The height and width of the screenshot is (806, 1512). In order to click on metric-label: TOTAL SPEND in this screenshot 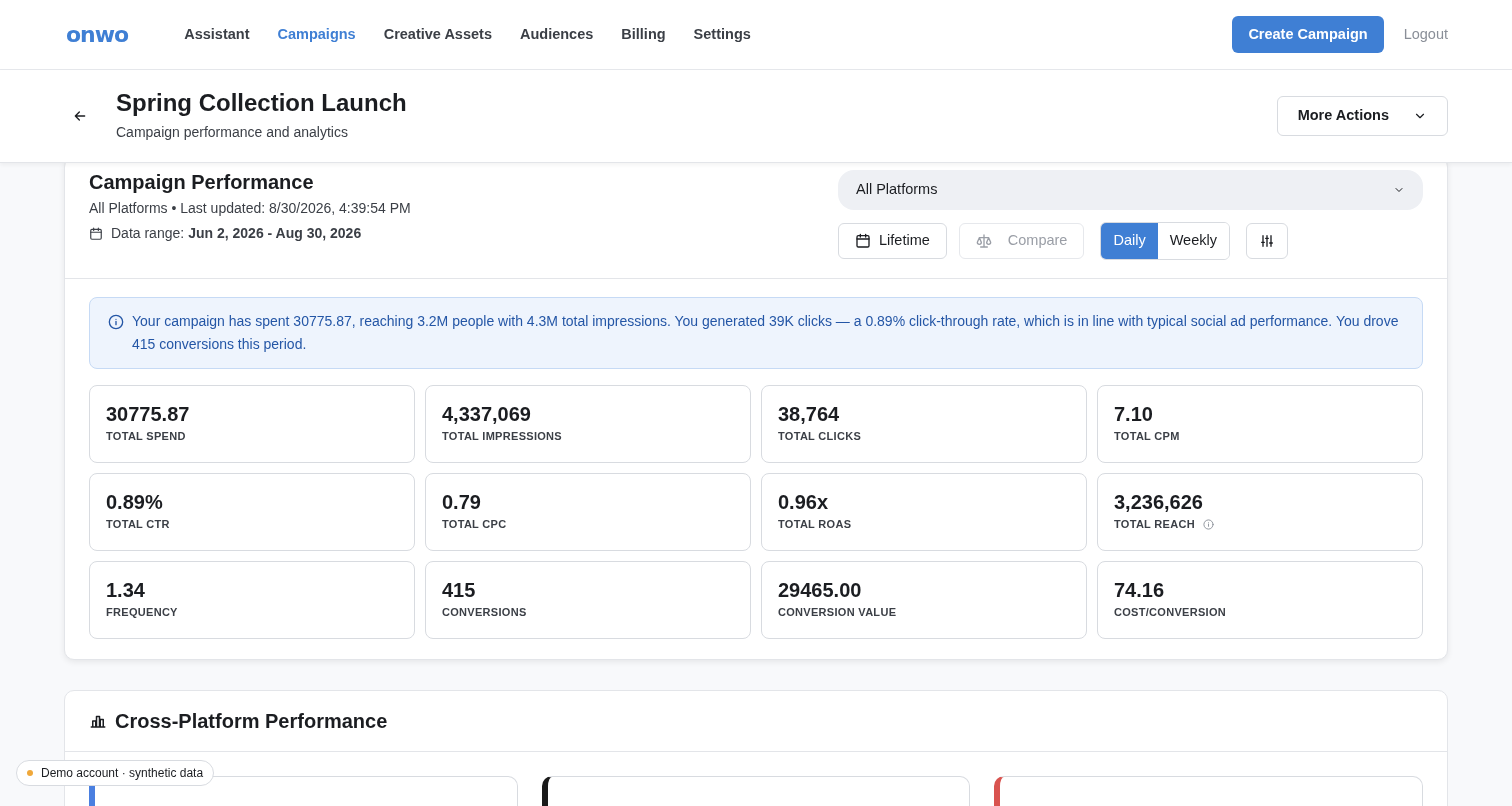, I will do `click(146, 436)`.